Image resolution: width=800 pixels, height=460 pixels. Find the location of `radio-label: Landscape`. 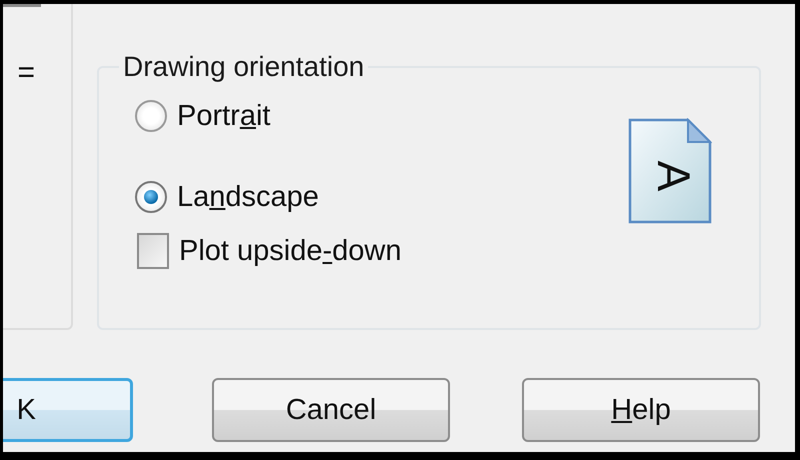

radio-label: Landscape is located at coordinates (248, 197).